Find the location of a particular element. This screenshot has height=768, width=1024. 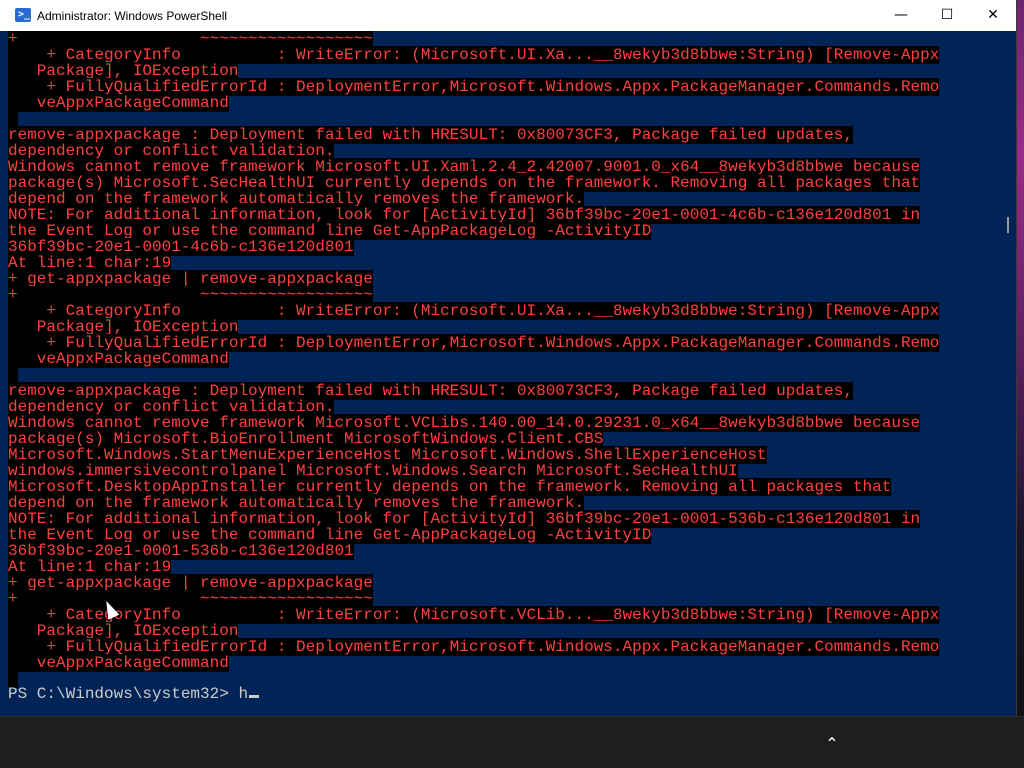

powershell-icon: >_ is located at coordinates (23, 15).